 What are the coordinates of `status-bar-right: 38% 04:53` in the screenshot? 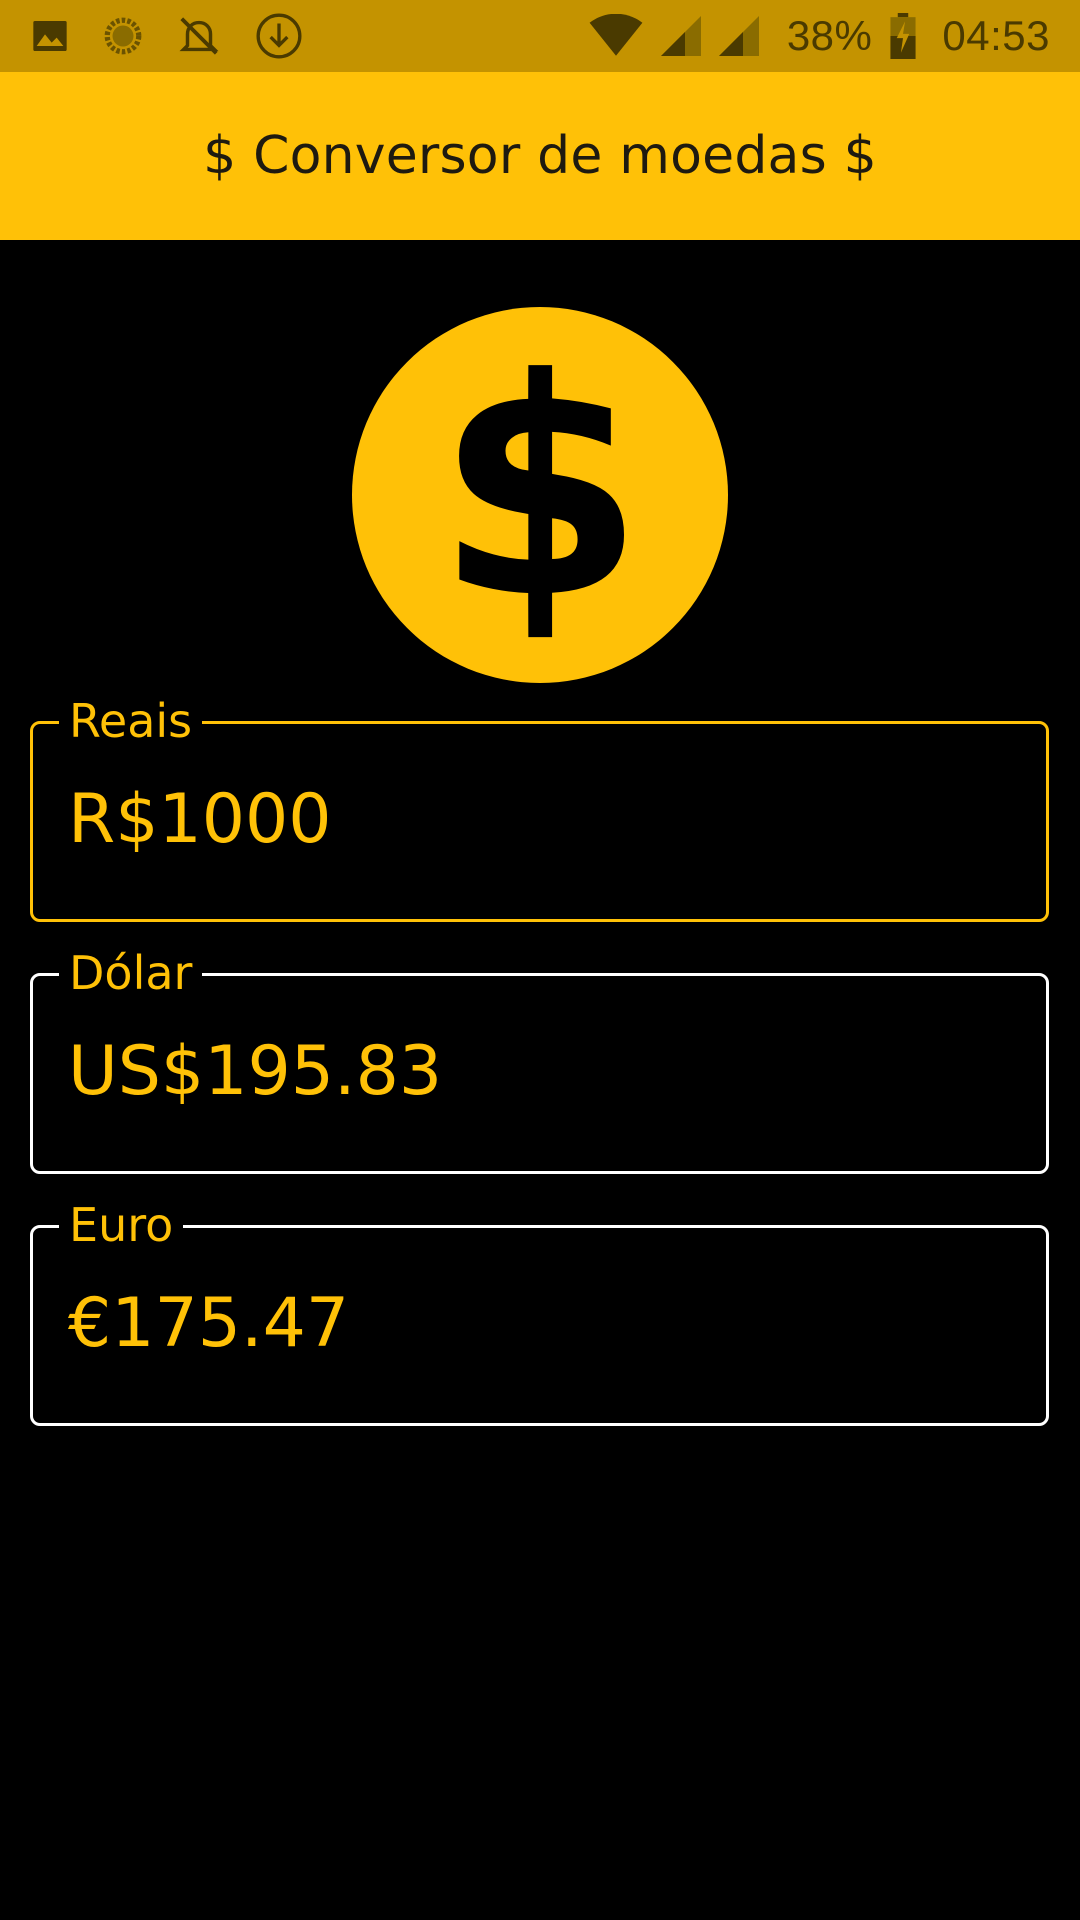 It's located at (819, 36).